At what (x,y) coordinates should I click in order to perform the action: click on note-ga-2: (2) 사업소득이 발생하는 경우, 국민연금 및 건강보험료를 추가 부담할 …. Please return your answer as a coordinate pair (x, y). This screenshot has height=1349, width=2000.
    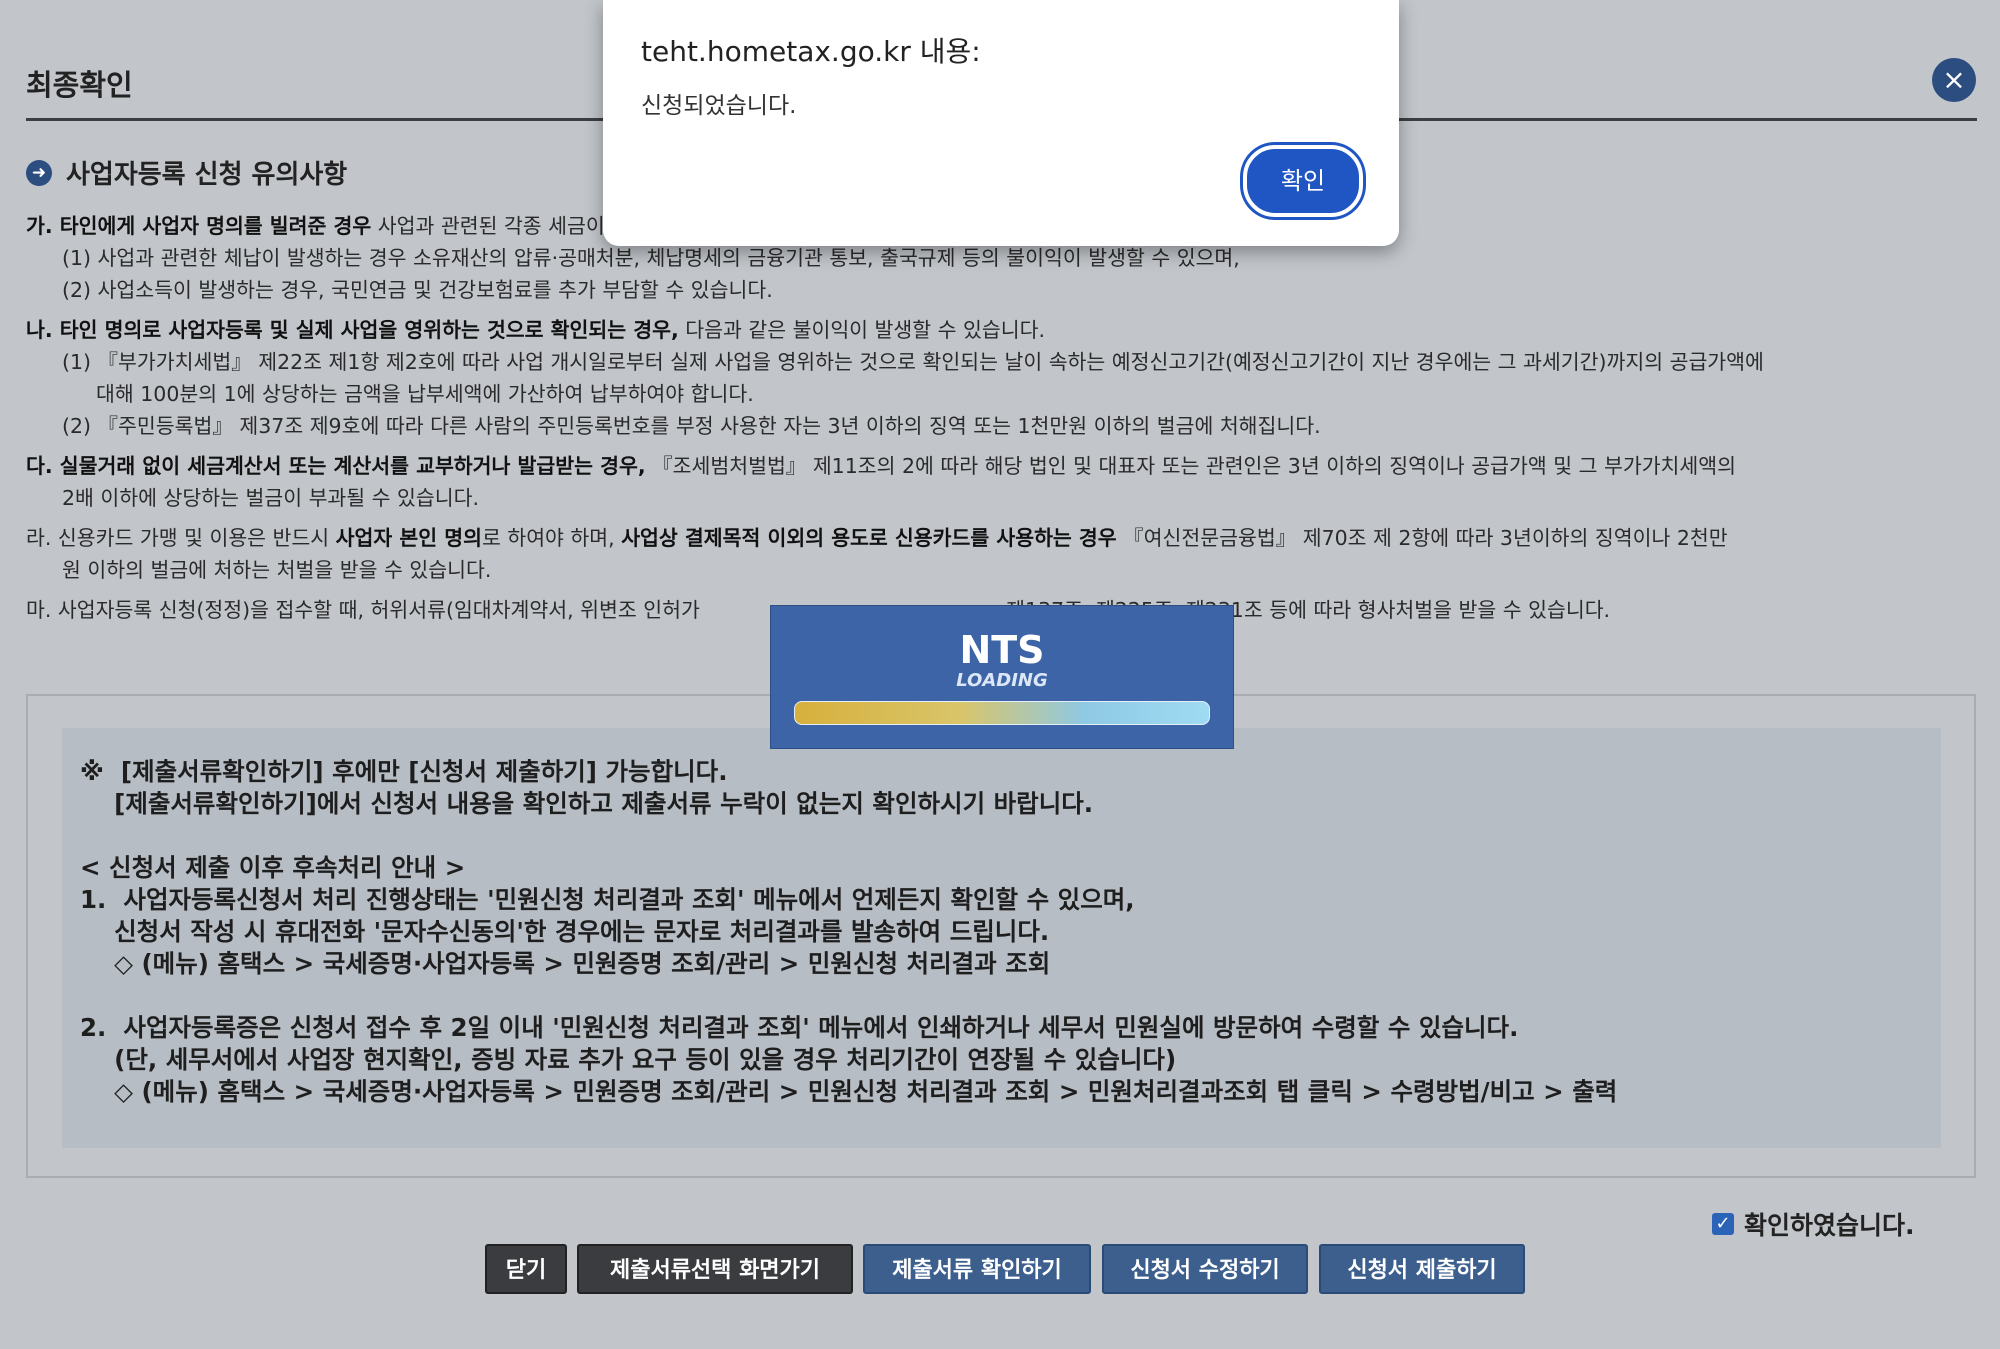
    Looking at the image, I should click on (417, 290).